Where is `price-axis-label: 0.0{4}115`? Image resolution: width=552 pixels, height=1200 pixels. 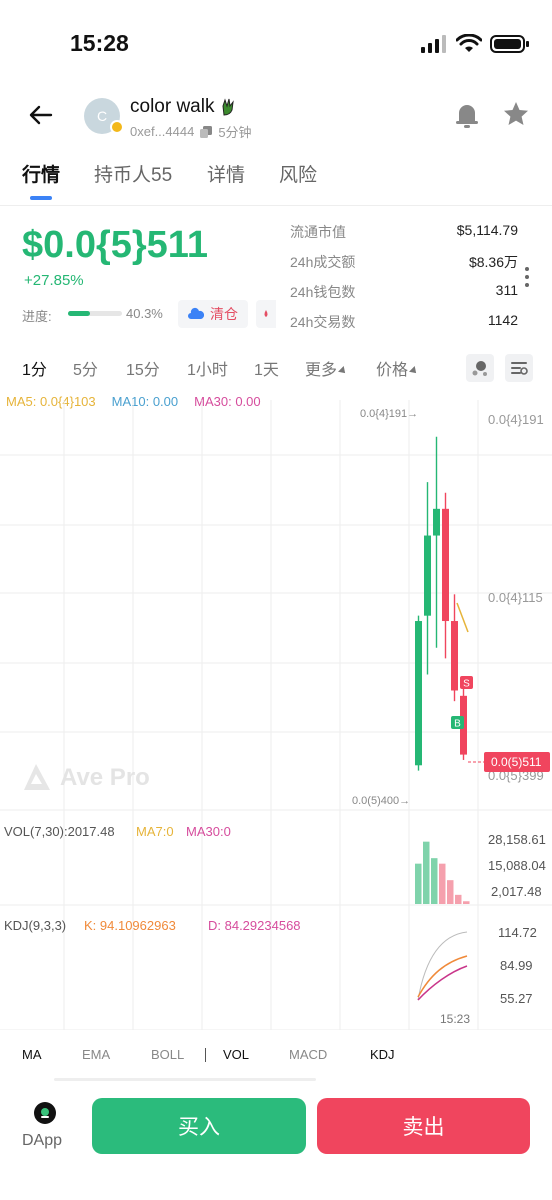 price-axis-label: 0.0{4}115 is located at coordinates (515, 597).